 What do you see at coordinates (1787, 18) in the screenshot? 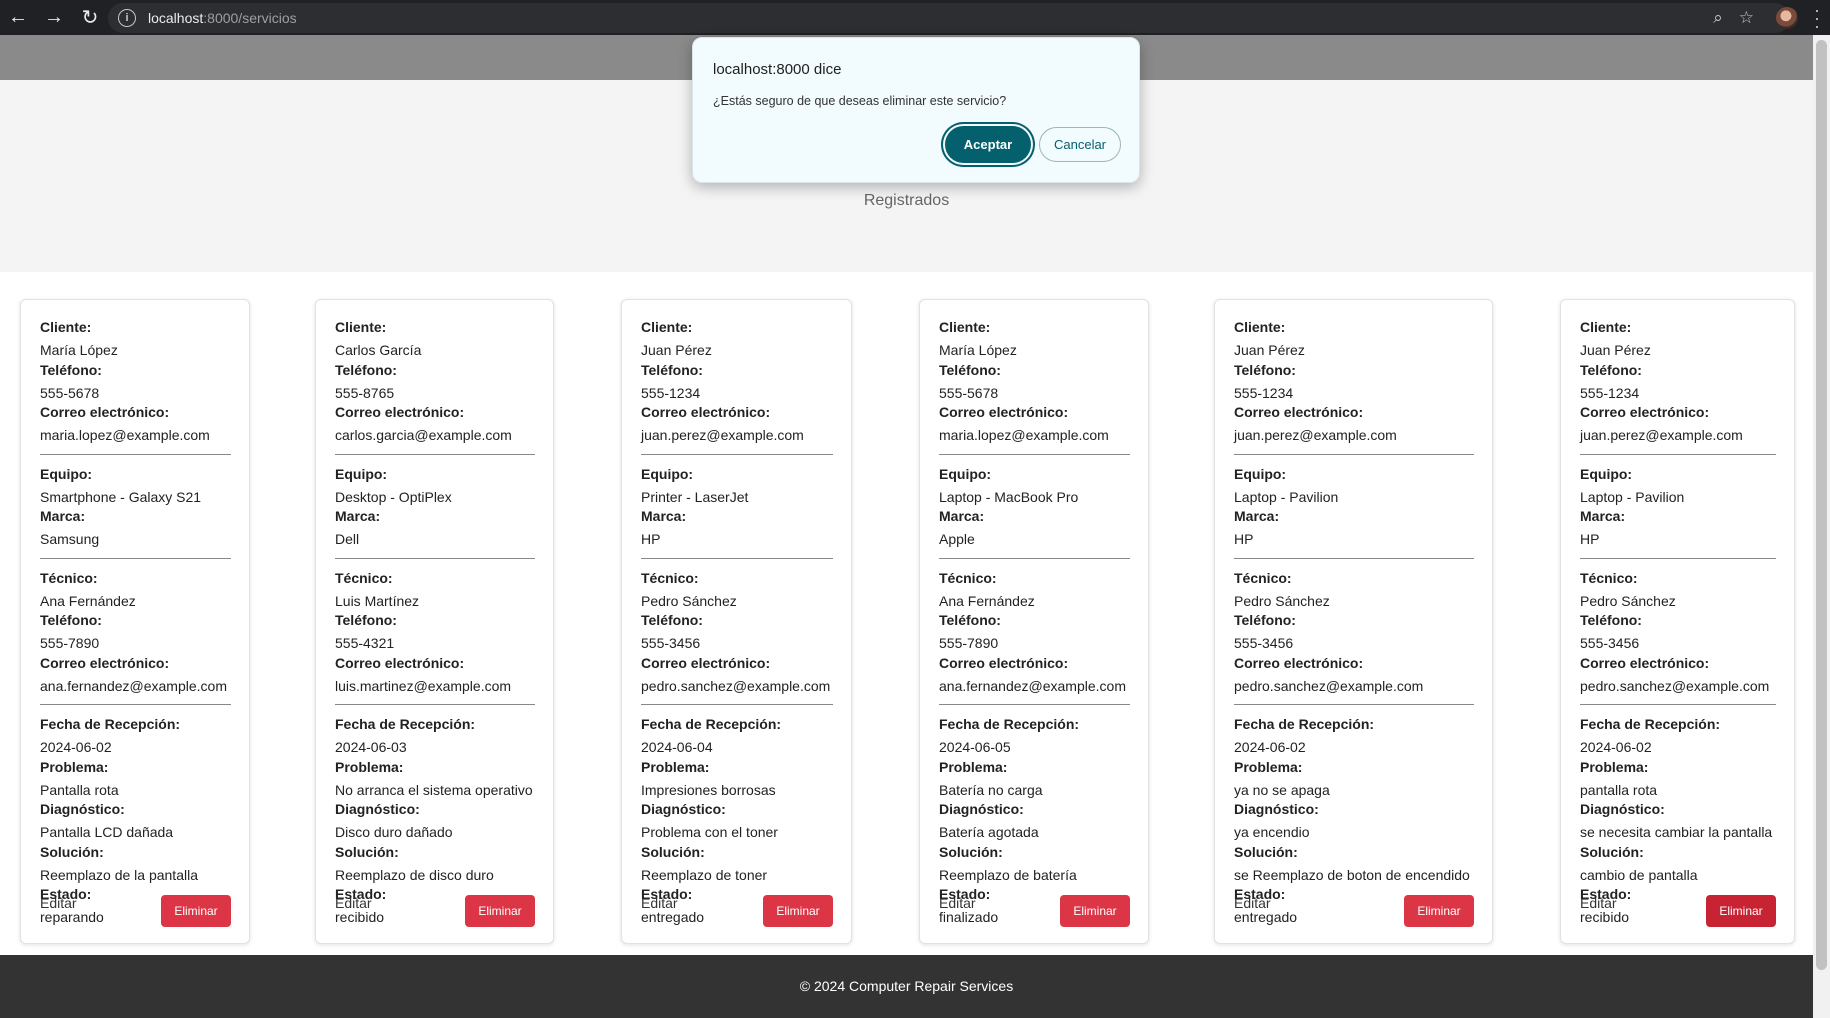
I see `profile-avatar` at bounding box center [1787, 18].